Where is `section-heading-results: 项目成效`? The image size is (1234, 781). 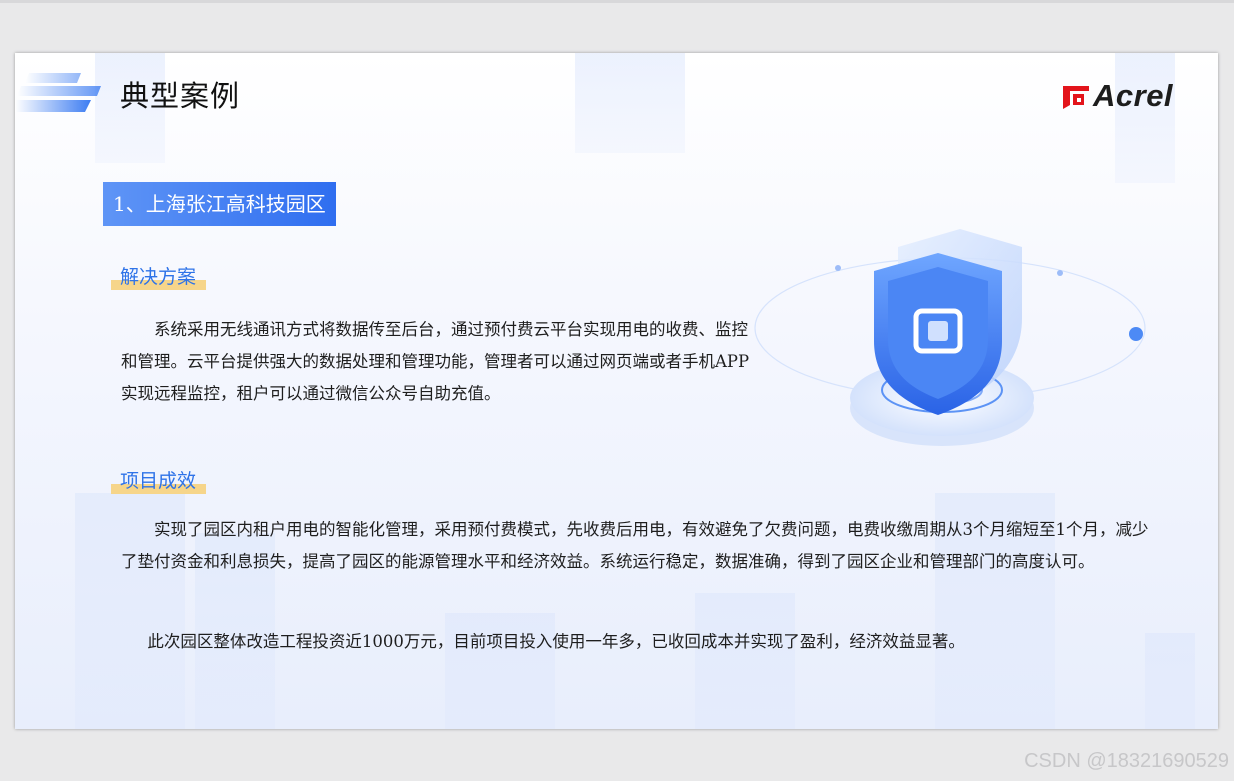 section-heading-results: 项目成效 is located at coordinates (158, 481).